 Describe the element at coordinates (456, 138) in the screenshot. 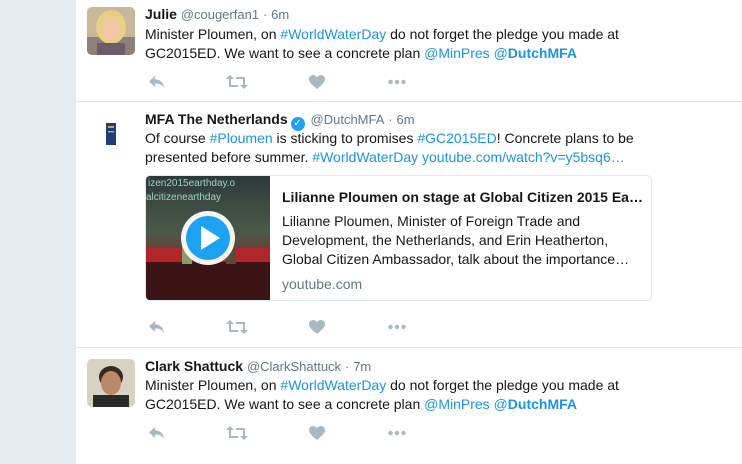

I see `hashtag-link: #GC2015ED` at that location.